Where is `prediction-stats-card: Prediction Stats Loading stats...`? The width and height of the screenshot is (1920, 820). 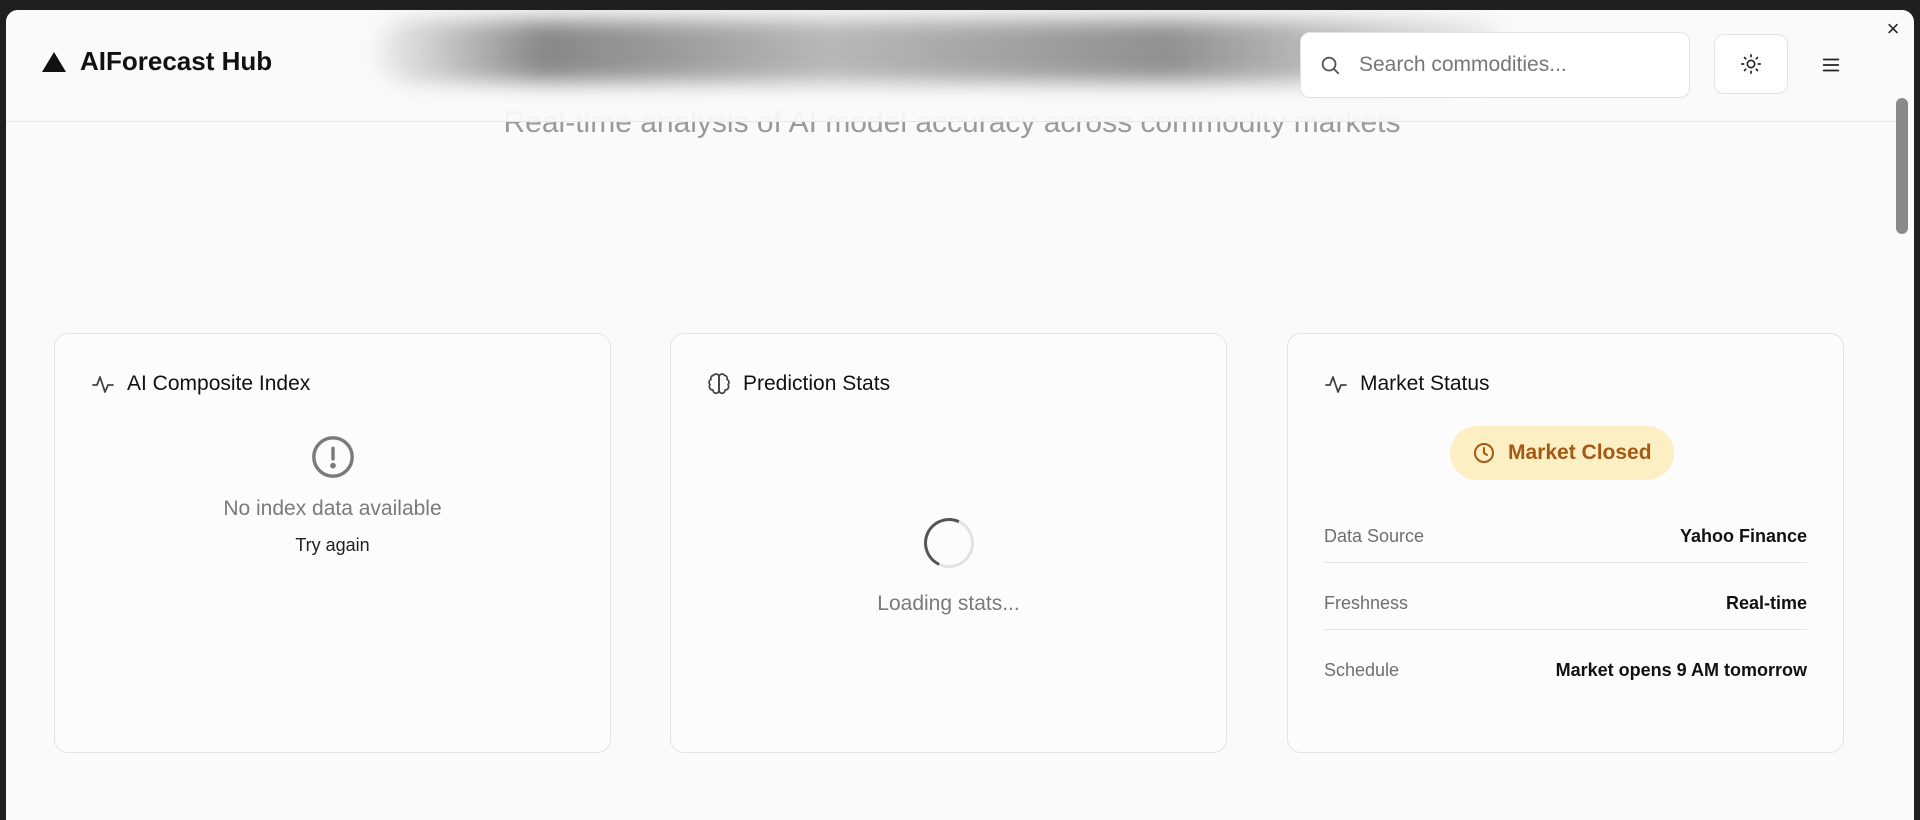 prediction-stats-card: Prediction Stats Loading stats... is located at coordinates (948, 543).